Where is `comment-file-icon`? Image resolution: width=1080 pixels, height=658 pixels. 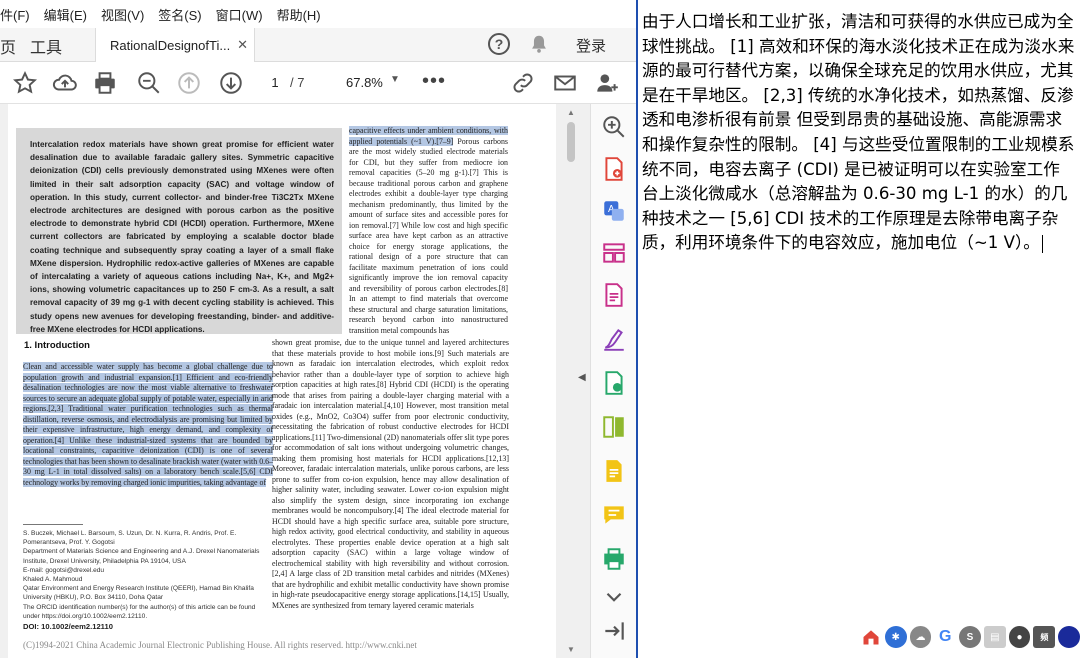 comment-file-icon is located at coordinates (614, 471).